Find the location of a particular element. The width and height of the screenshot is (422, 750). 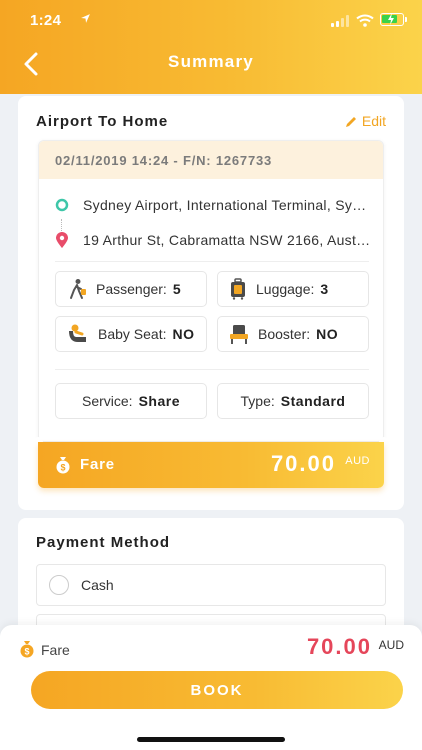

baby-seat-value: NO is located at coordinates (183, 334).